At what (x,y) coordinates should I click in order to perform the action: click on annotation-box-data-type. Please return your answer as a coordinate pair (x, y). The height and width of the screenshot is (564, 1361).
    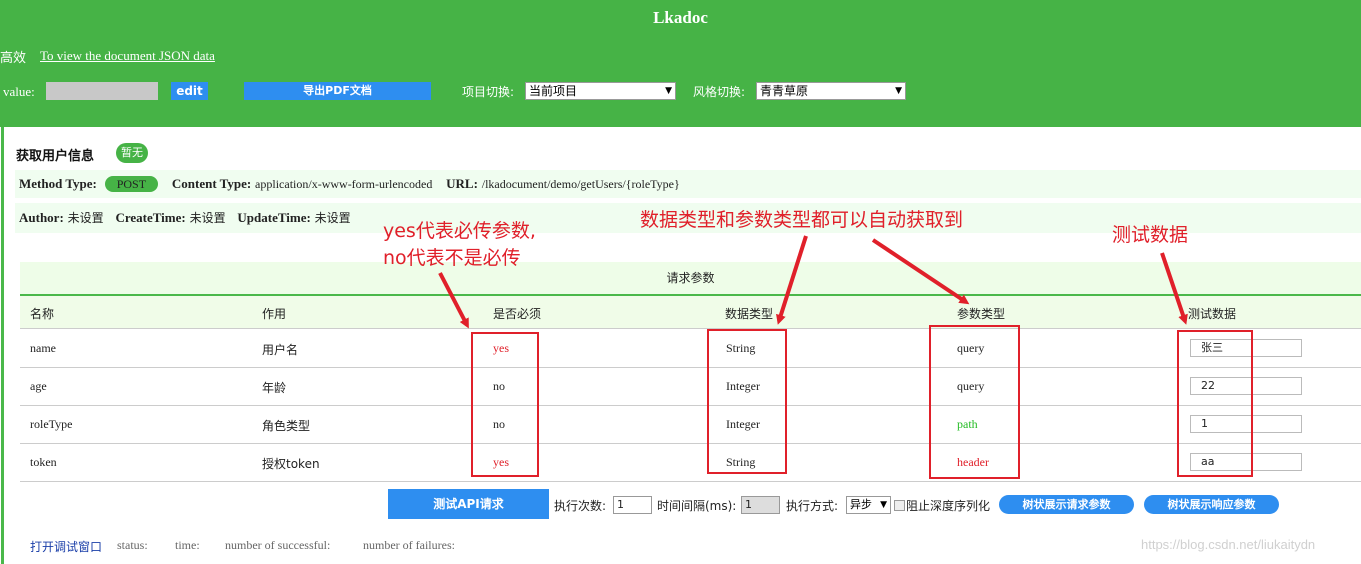
    Looking at the image, I should click on (747, 401).